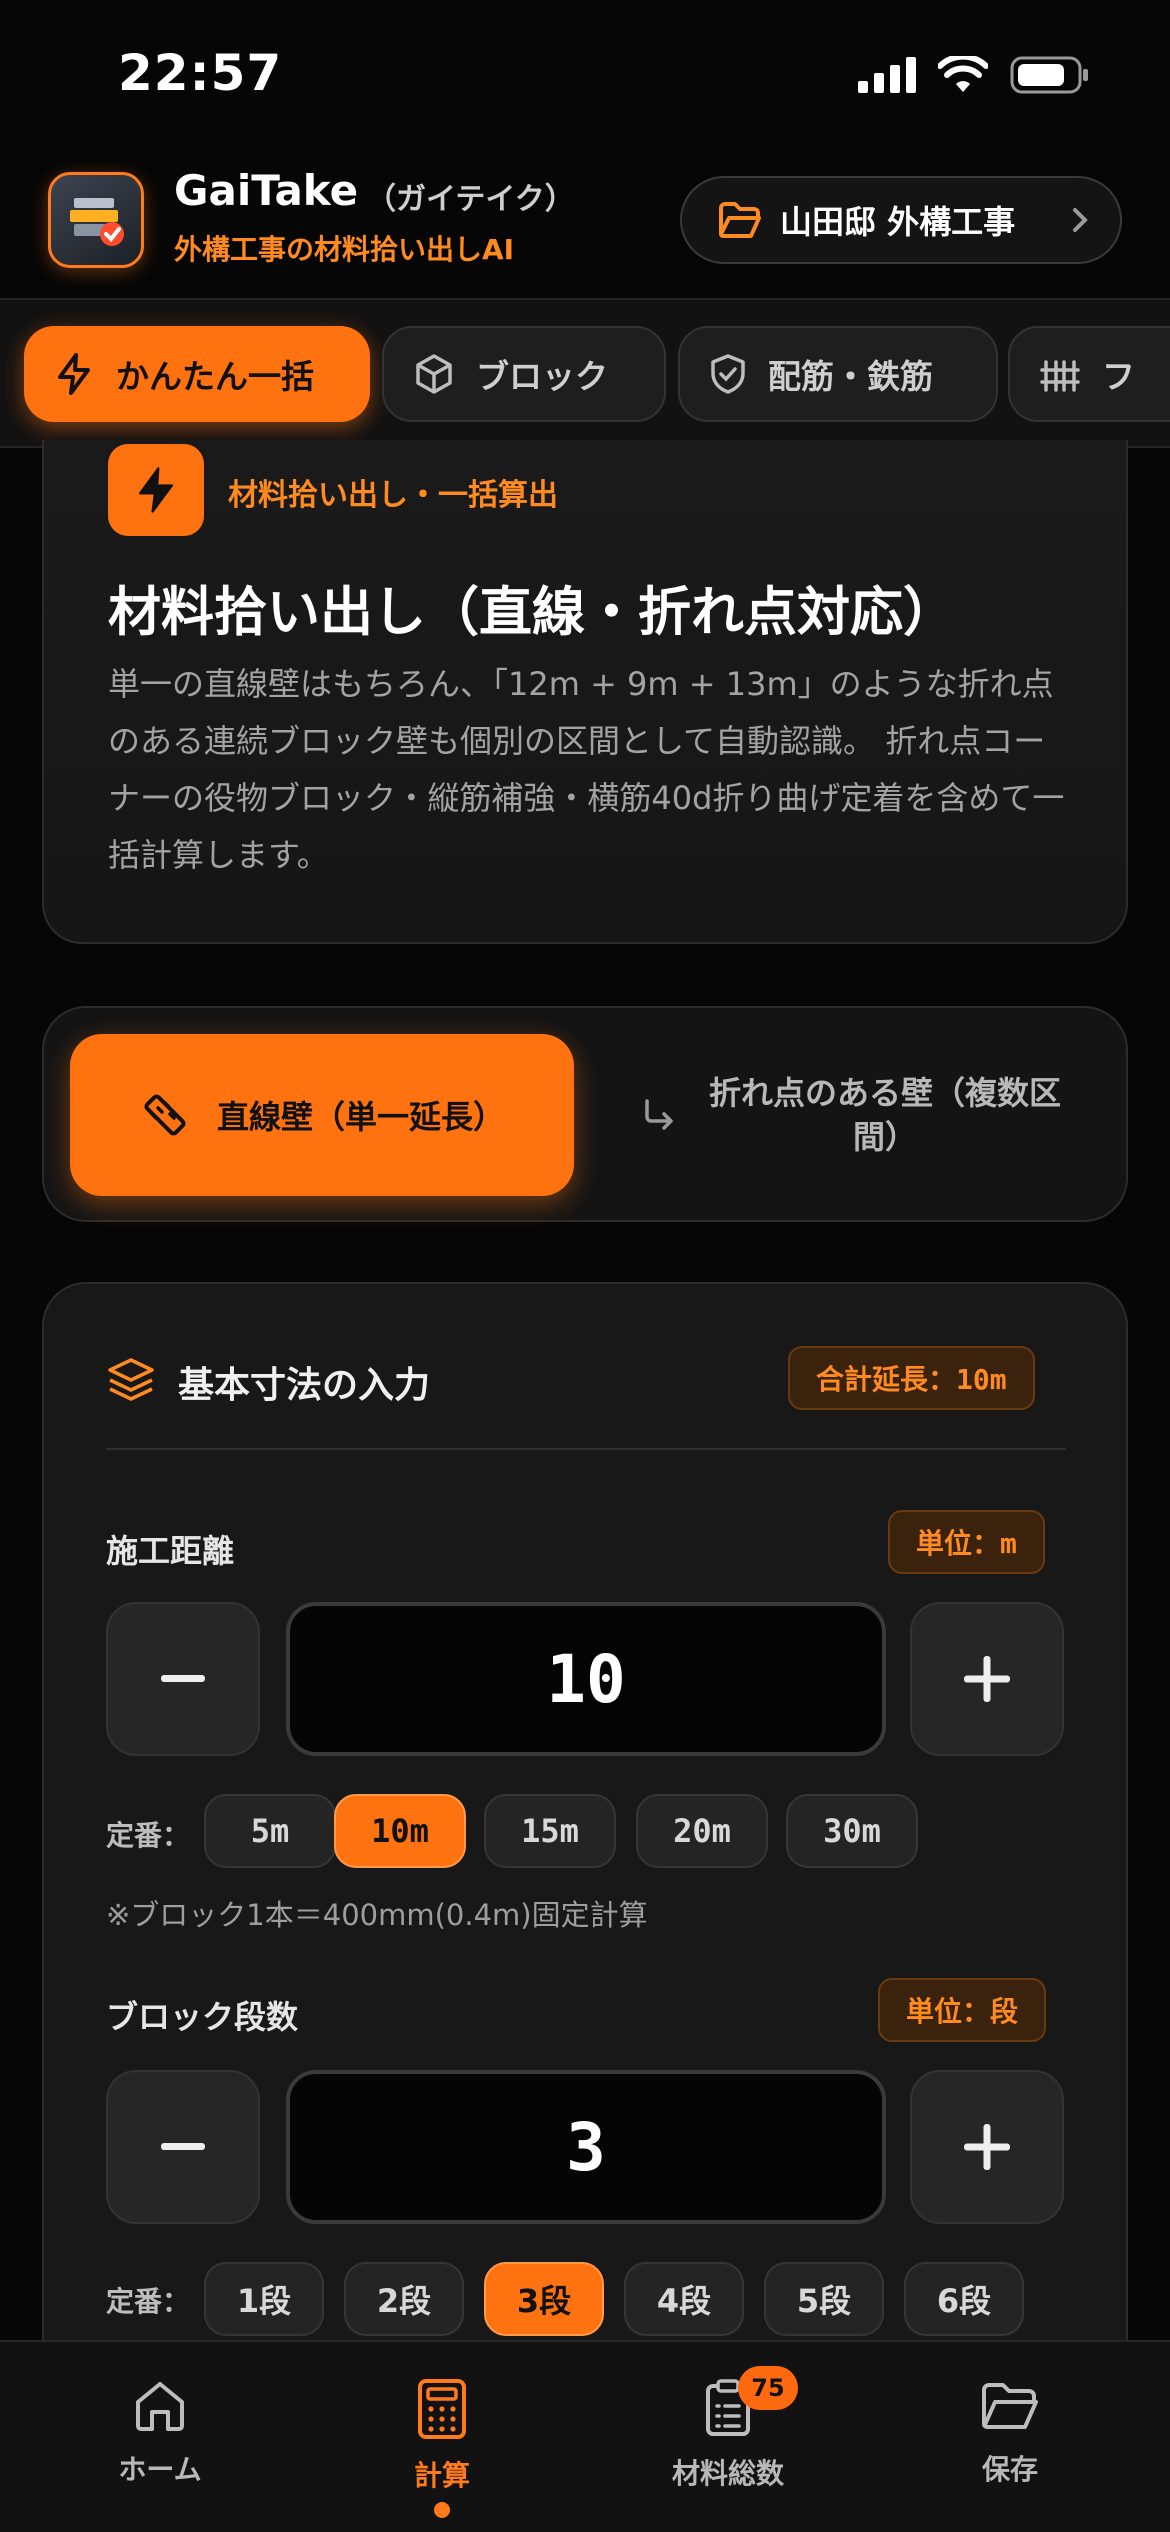  What do you see at coordinates (400, 1831) in the screenshot?
I see `distance-preset-chip-selected: 10m` at bounding box center [400, 1831].